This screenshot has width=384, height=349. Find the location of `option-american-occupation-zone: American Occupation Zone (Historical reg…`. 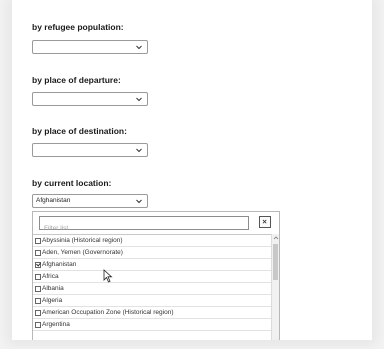

option-american-occupation-zone: American Occupation Zone (Historical reg… is located at coordinates (152, 313).